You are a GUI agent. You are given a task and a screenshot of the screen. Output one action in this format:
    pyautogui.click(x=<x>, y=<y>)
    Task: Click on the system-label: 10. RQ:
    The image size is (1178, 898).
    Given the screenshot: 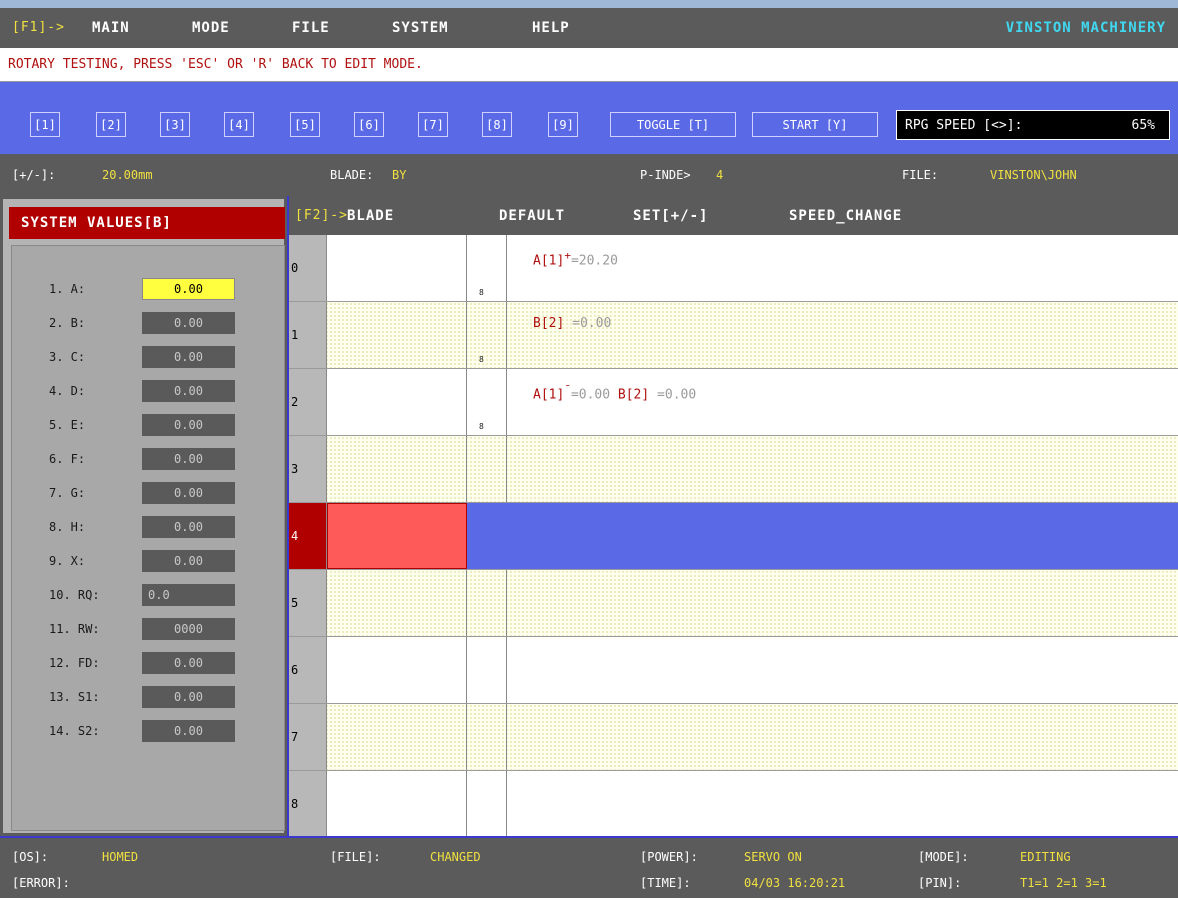 What is the action you would take?
    pyautogui.click(x=74, y=595)
    